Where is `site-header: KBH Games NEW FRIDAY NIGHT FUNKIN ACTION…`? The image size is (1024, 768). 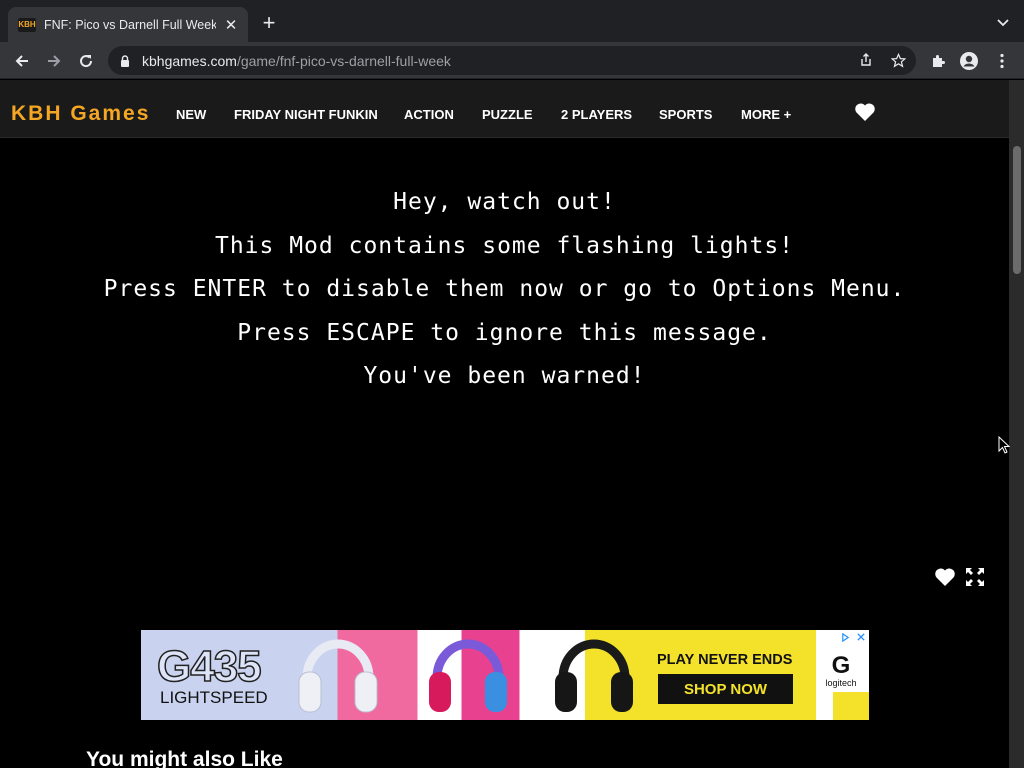 site-header: KBH Games NEW FRIDAY NIGHT FUNKIN ACTION… is located at coordinates (504, 109).